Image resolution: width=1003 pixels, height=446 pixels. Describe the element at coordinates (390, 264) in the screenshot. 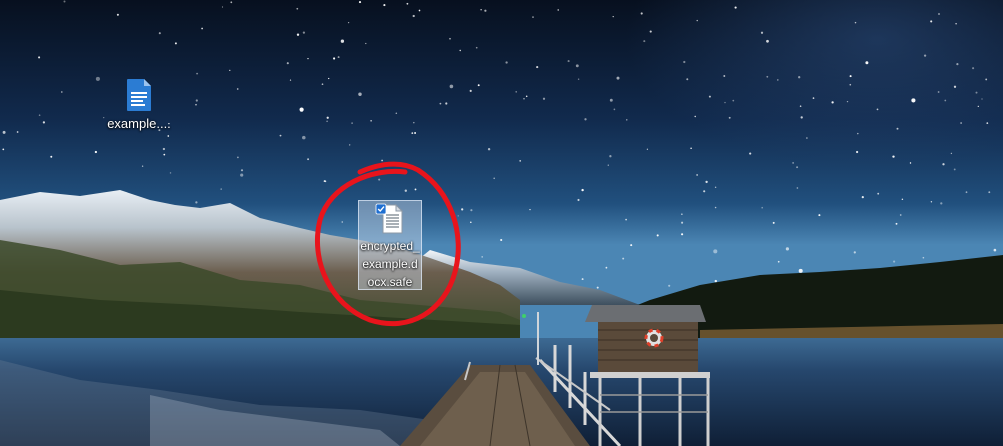

I see `desktop-icon-label: encrypted_example.docx.safe` at that location.